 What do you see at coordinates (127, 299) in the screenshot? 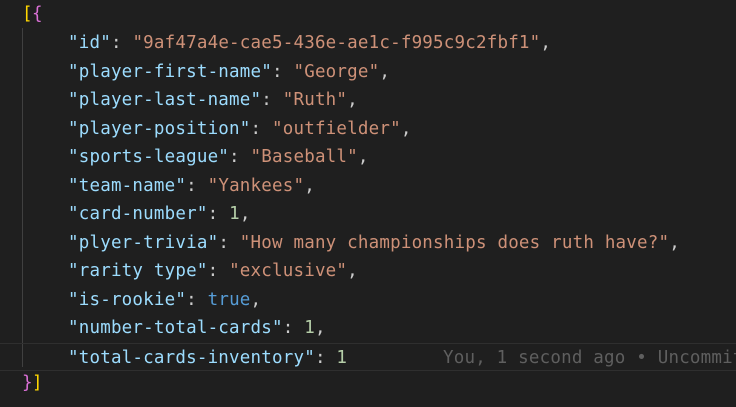
I see `json-key: "is-rookie"` at bounding box center [127, 299].